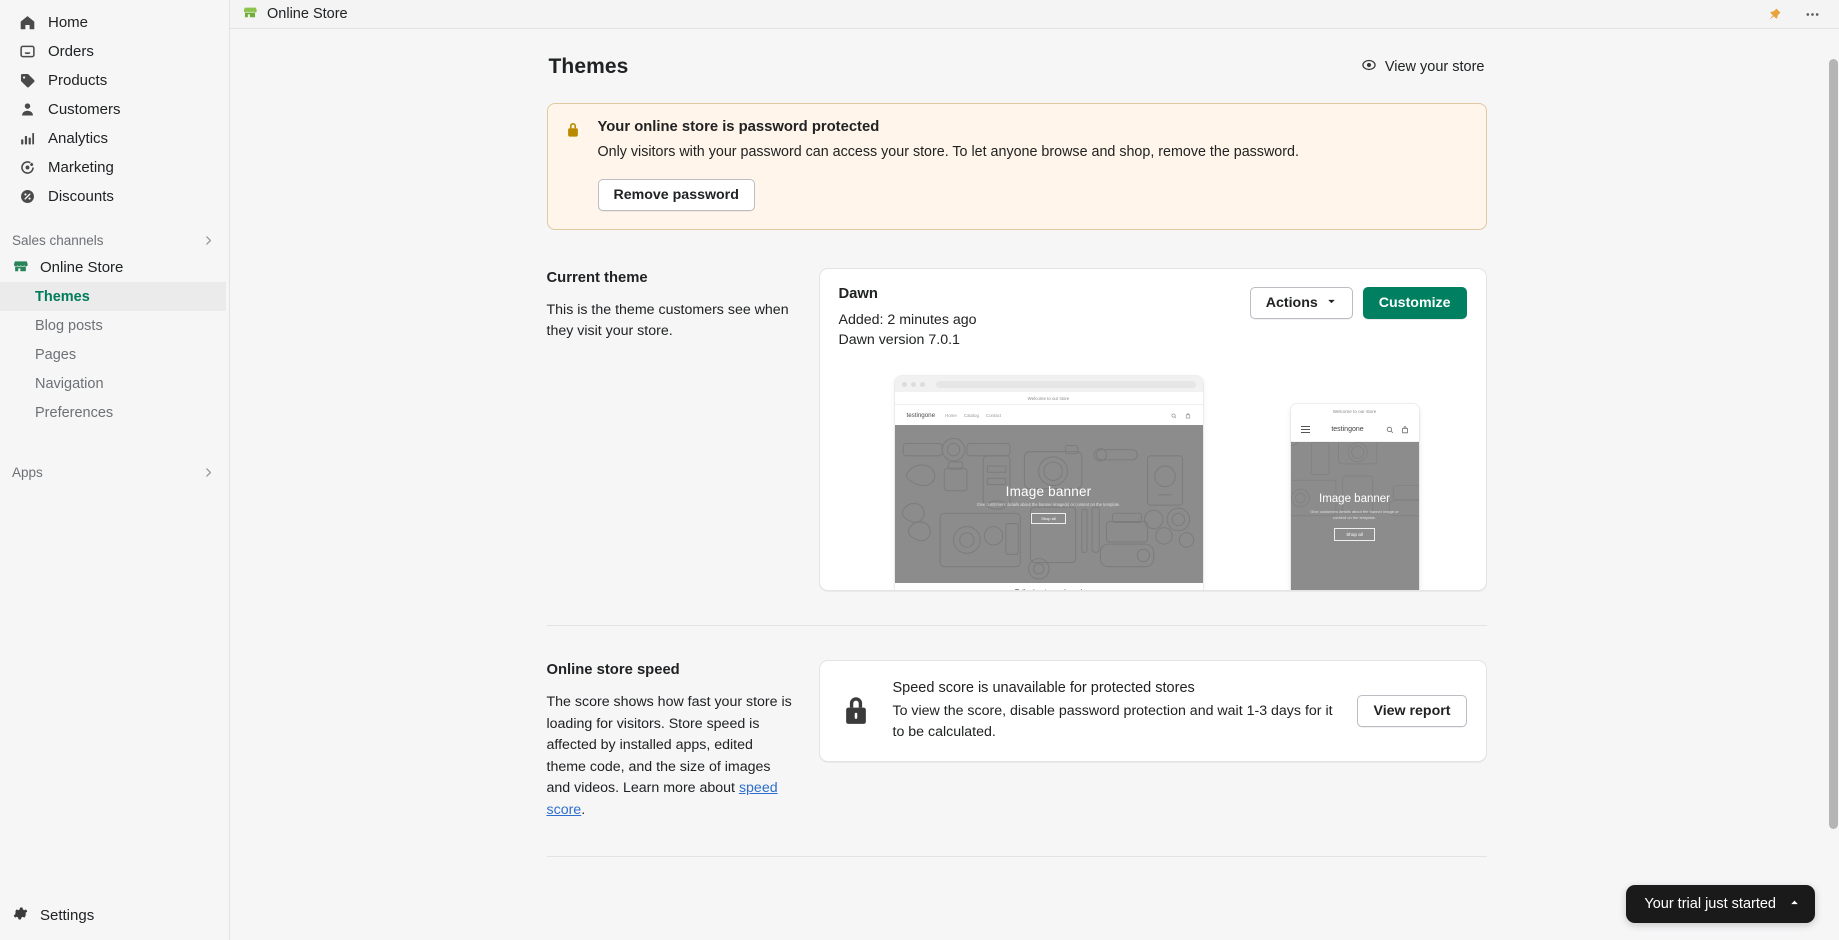  What do you see at coordinates (71, 51) in the screenshot?
I see `sidebar-item-label: Orders` at bounding box center [71, 51].